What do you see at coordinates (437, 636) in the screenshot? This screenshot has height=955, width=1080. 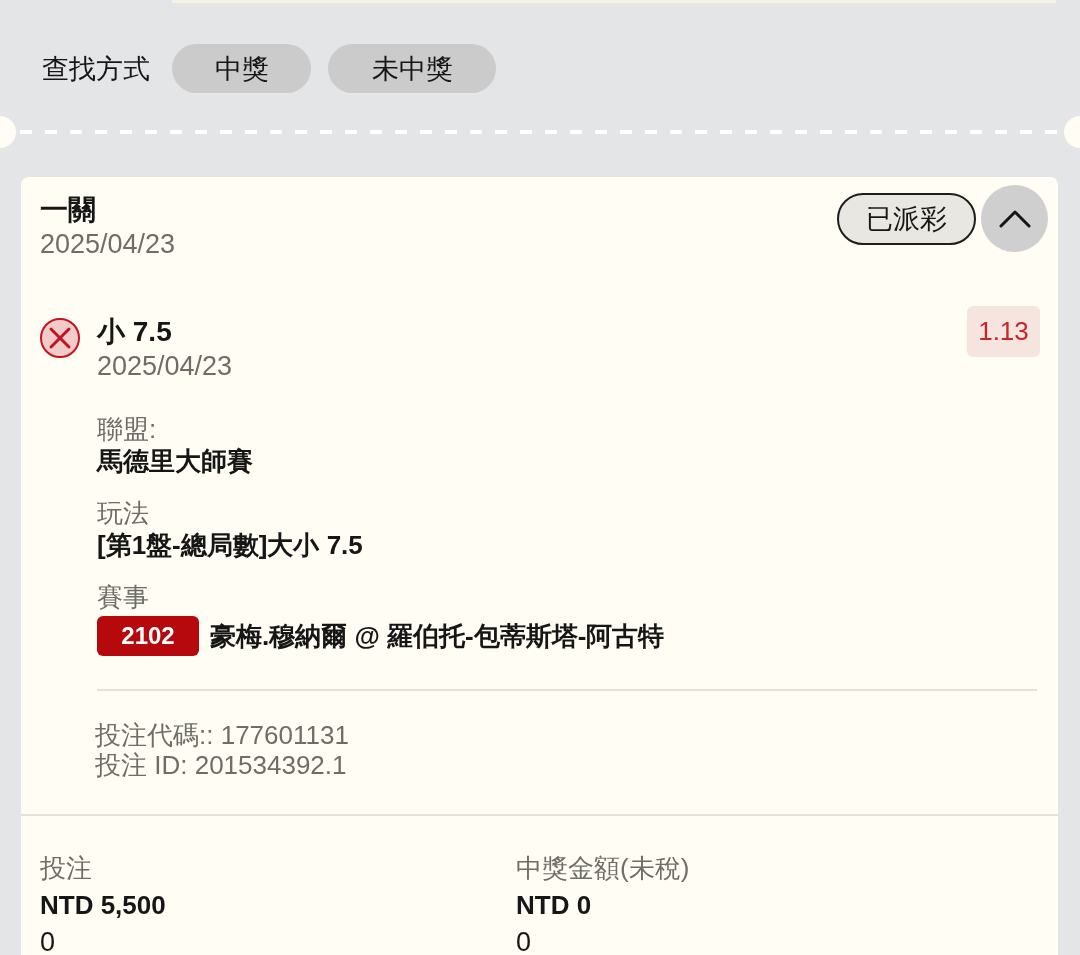 I see `event-name: 豪梅.穆納爾 @ 羅伯托-包蒂斯塔-阿古特` at bounding box center [437, 636].